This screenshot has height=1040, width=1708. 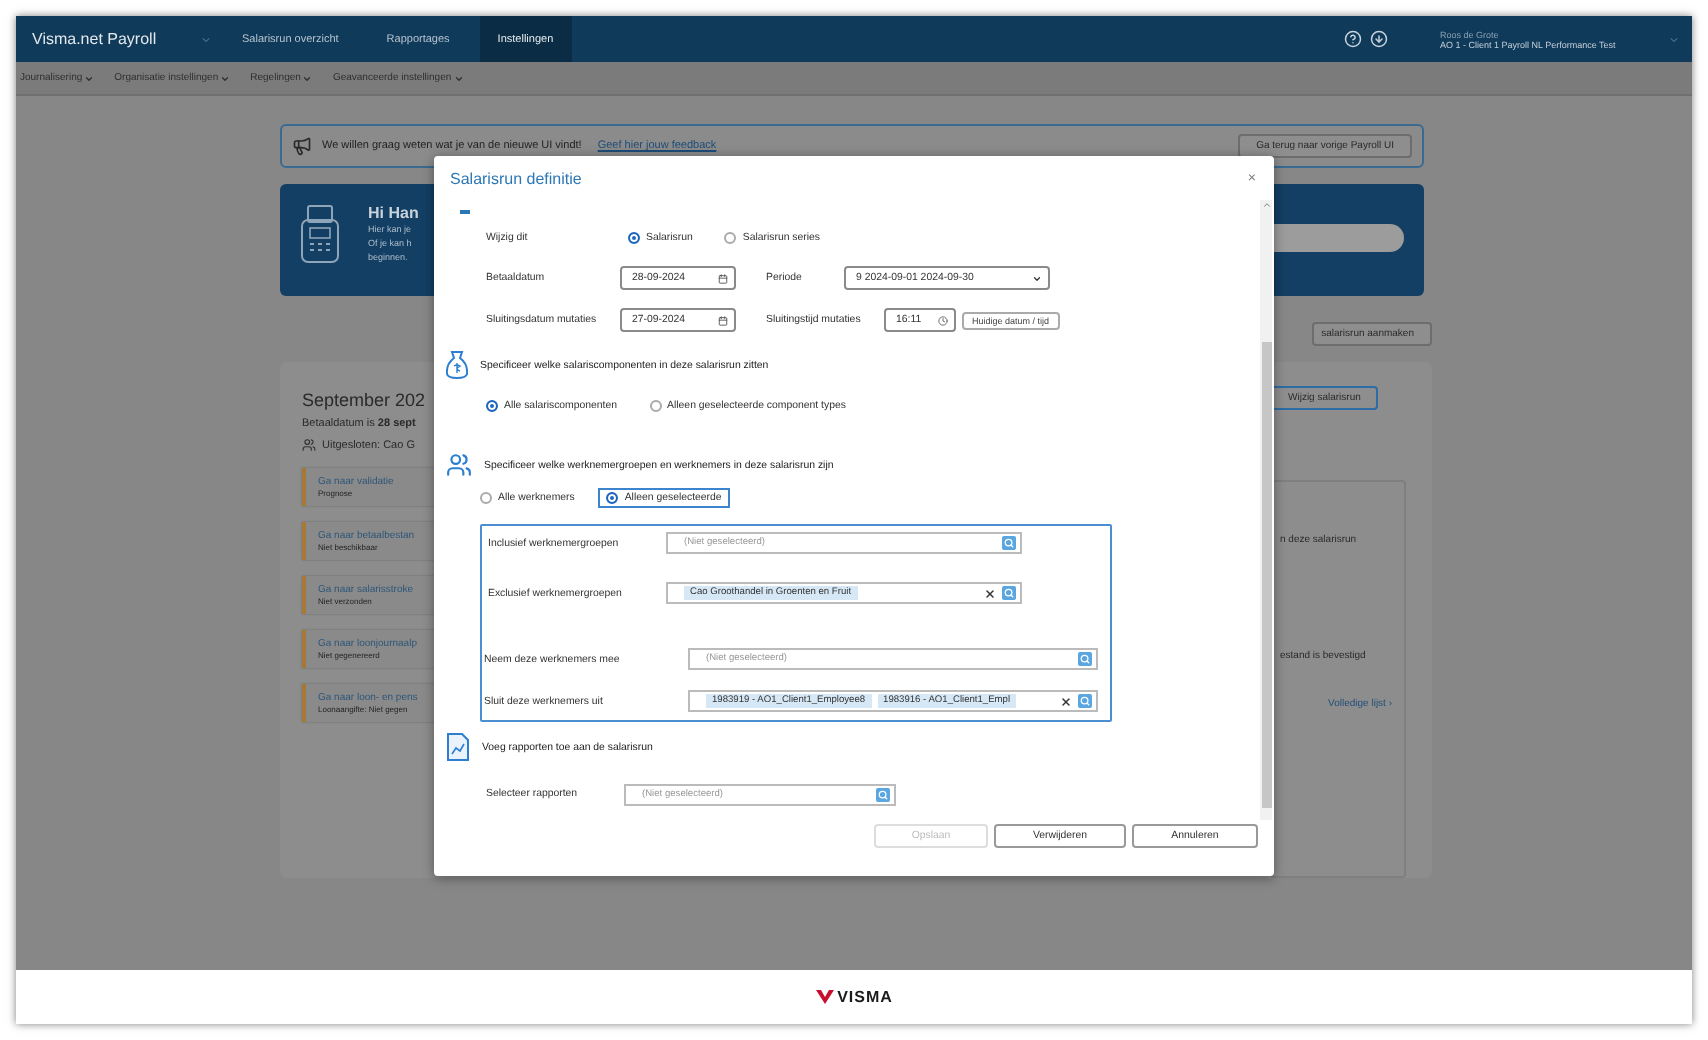 I want to click on money-bag-icon, so click(x=457, y=365).